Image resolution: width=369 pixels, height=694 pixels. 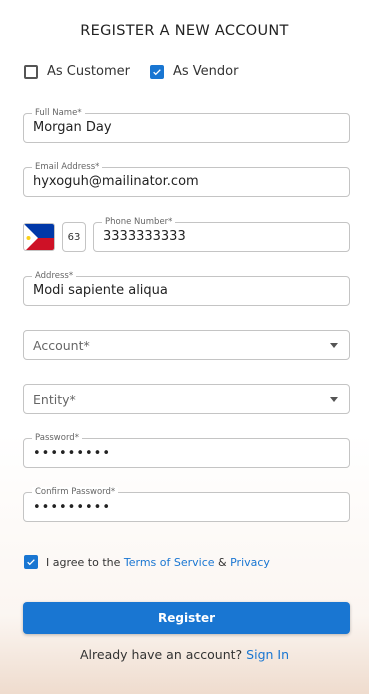 What do you see at coordinates (186, 618) in the screenshot?
I see `register-button: Register` at bounding box center [186, 618].